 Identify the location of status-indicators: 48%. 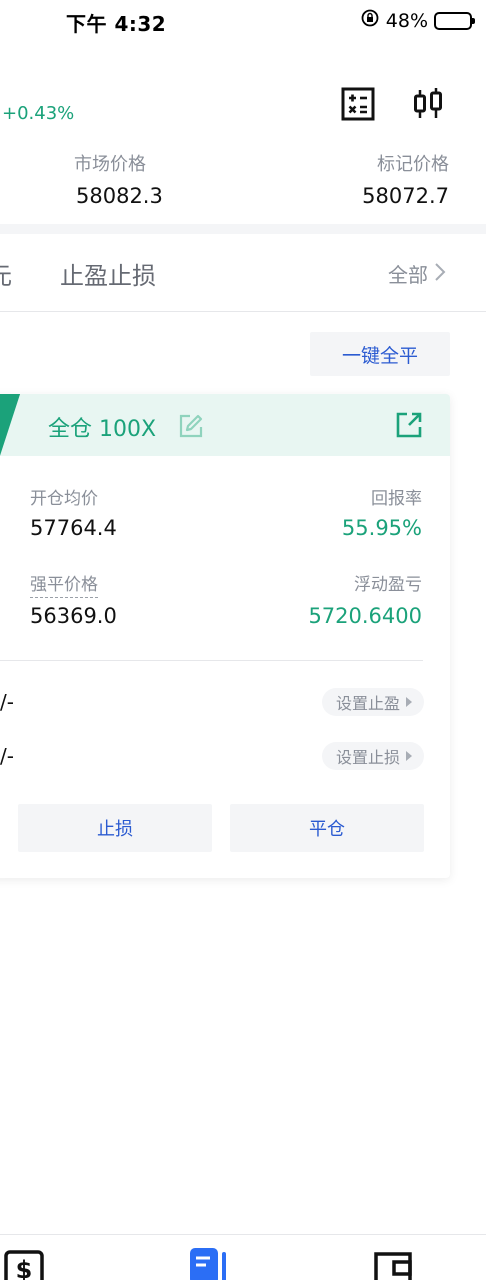
(417, 20).